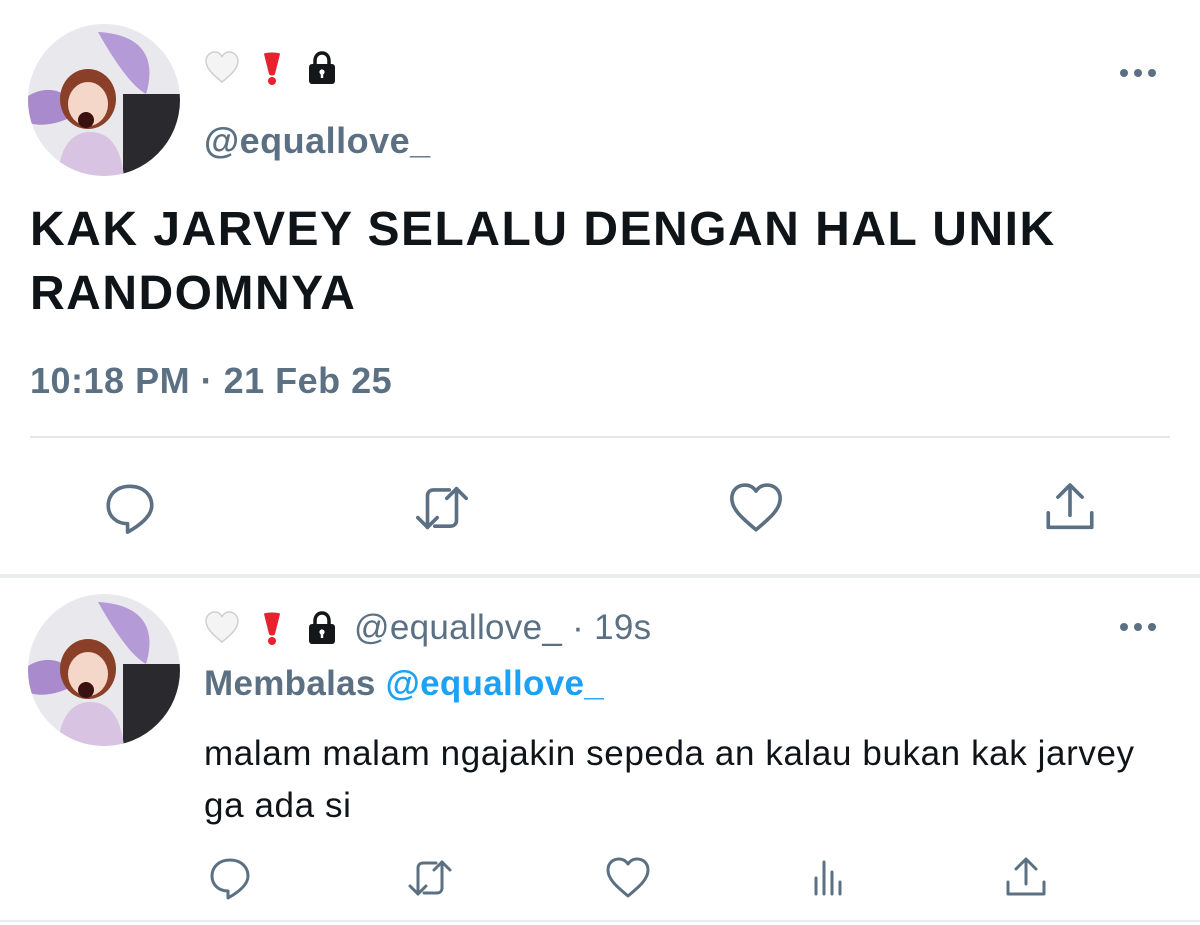 This screenshot has height=925, width=1200. I want to click on divider, so click(600, 437).